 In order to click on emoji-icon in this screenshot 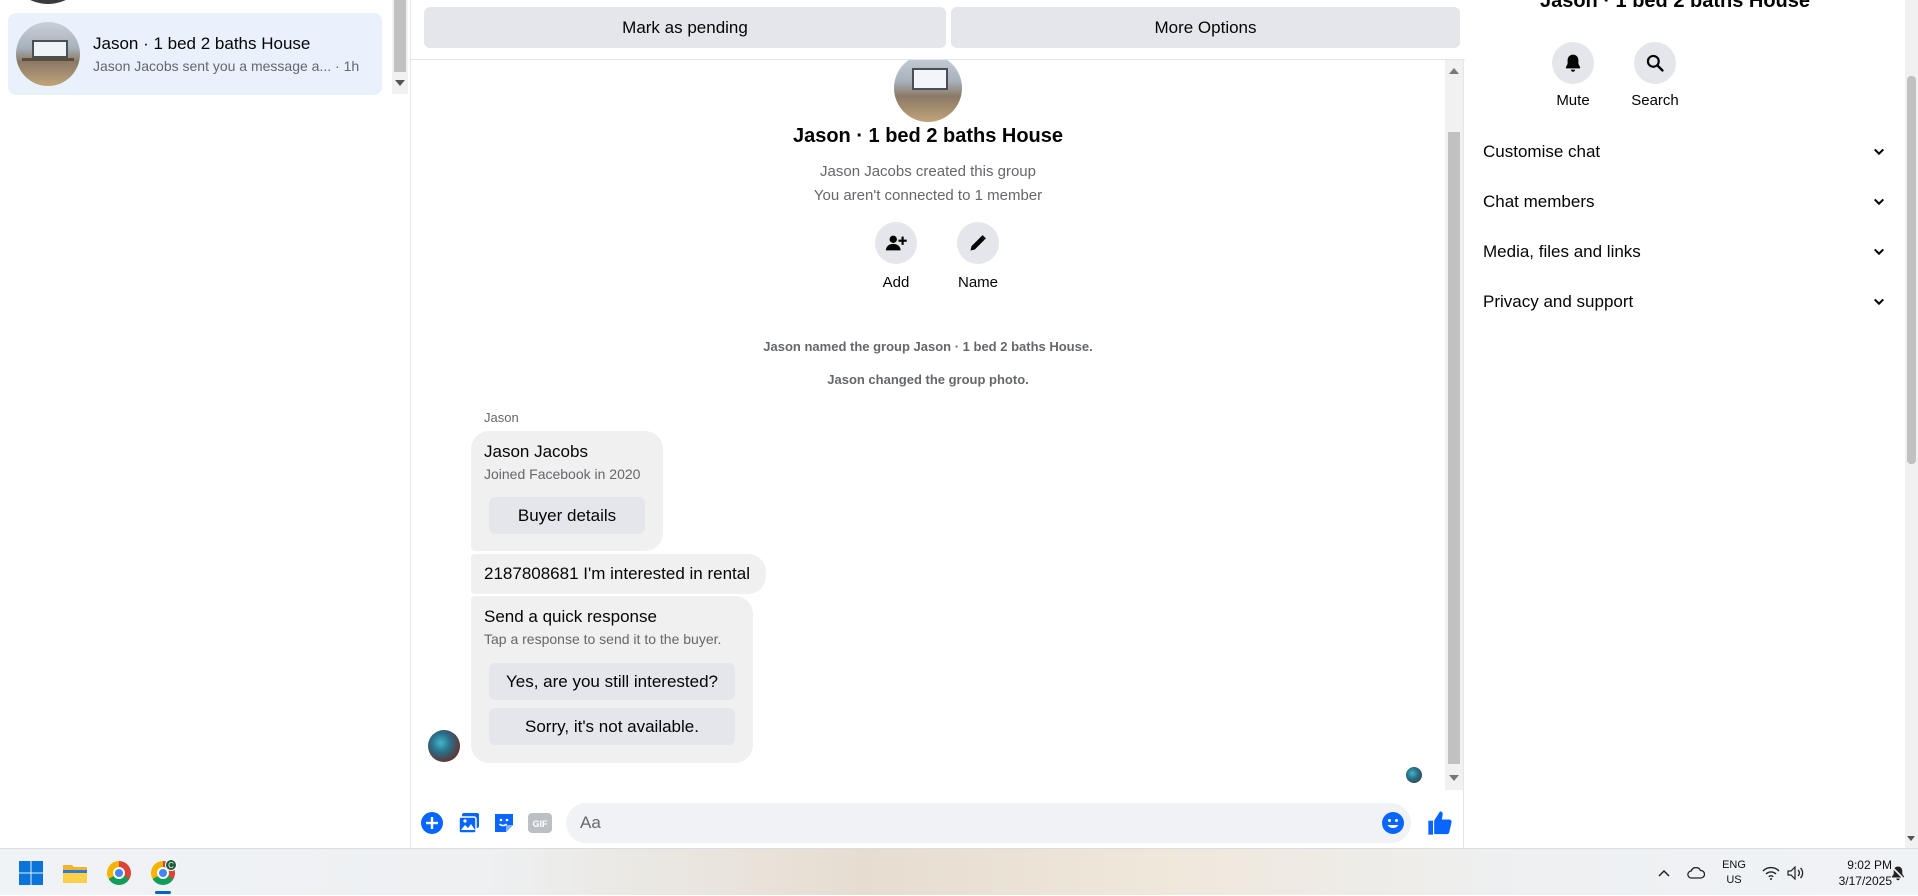, I will do `click(1393, 823)`.